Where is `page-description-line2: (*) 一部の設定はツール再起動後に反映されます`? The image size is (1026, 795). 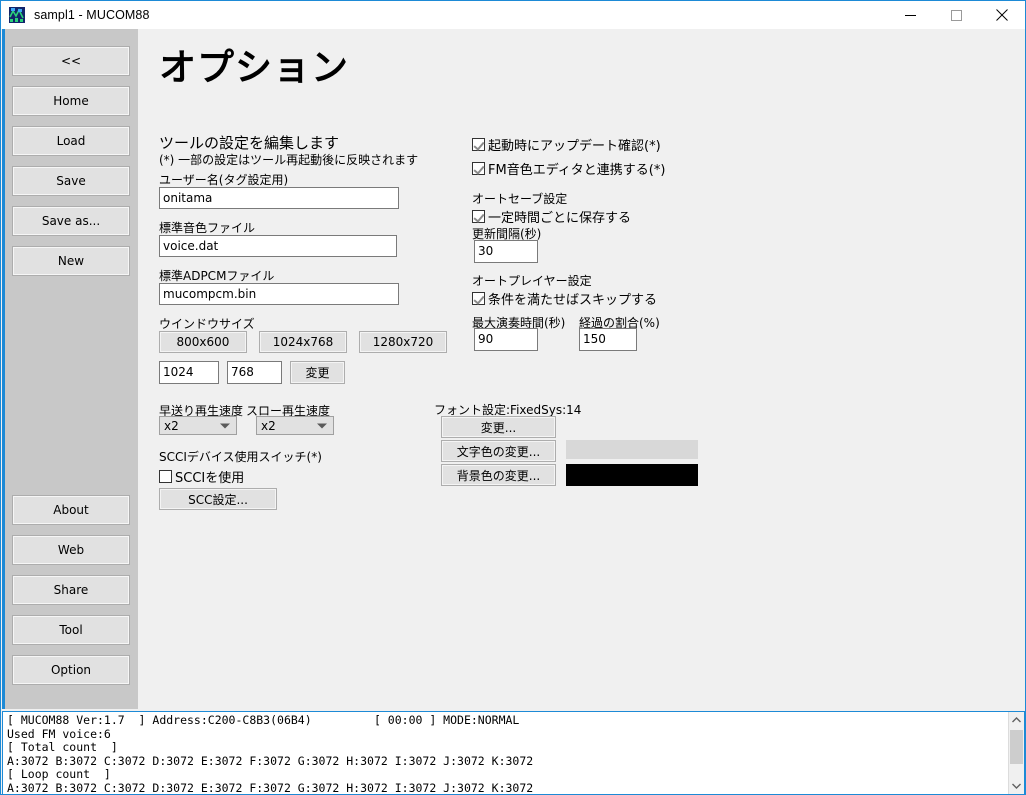
page-description-line2: (*) 一部の設定はツール再起動後に反映されます is located at coordinates (289, 160).